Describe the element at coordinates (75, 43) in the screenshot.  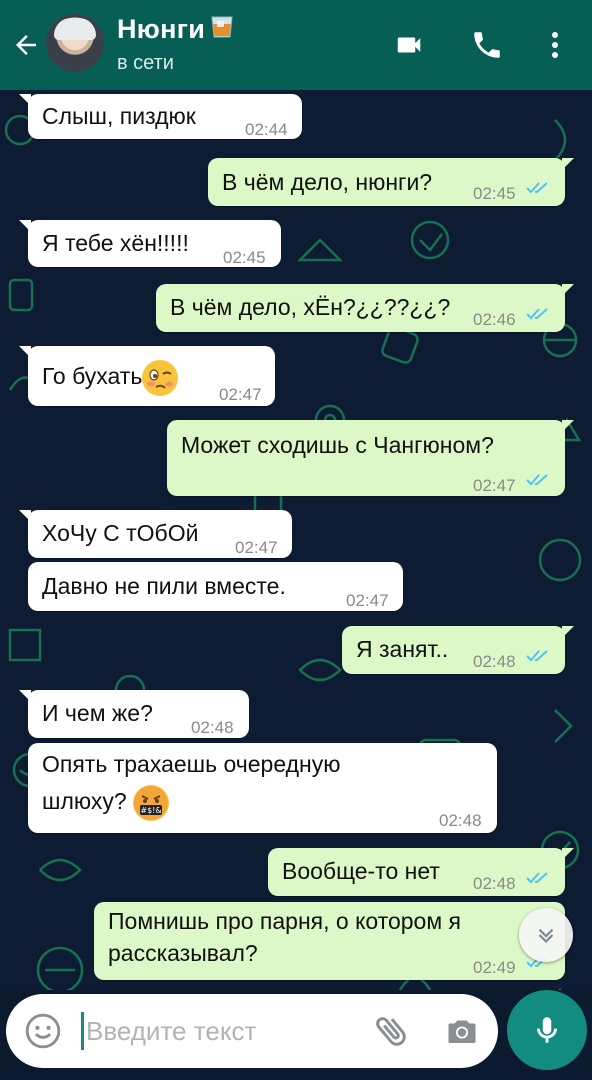
I see `avatar` at that location.